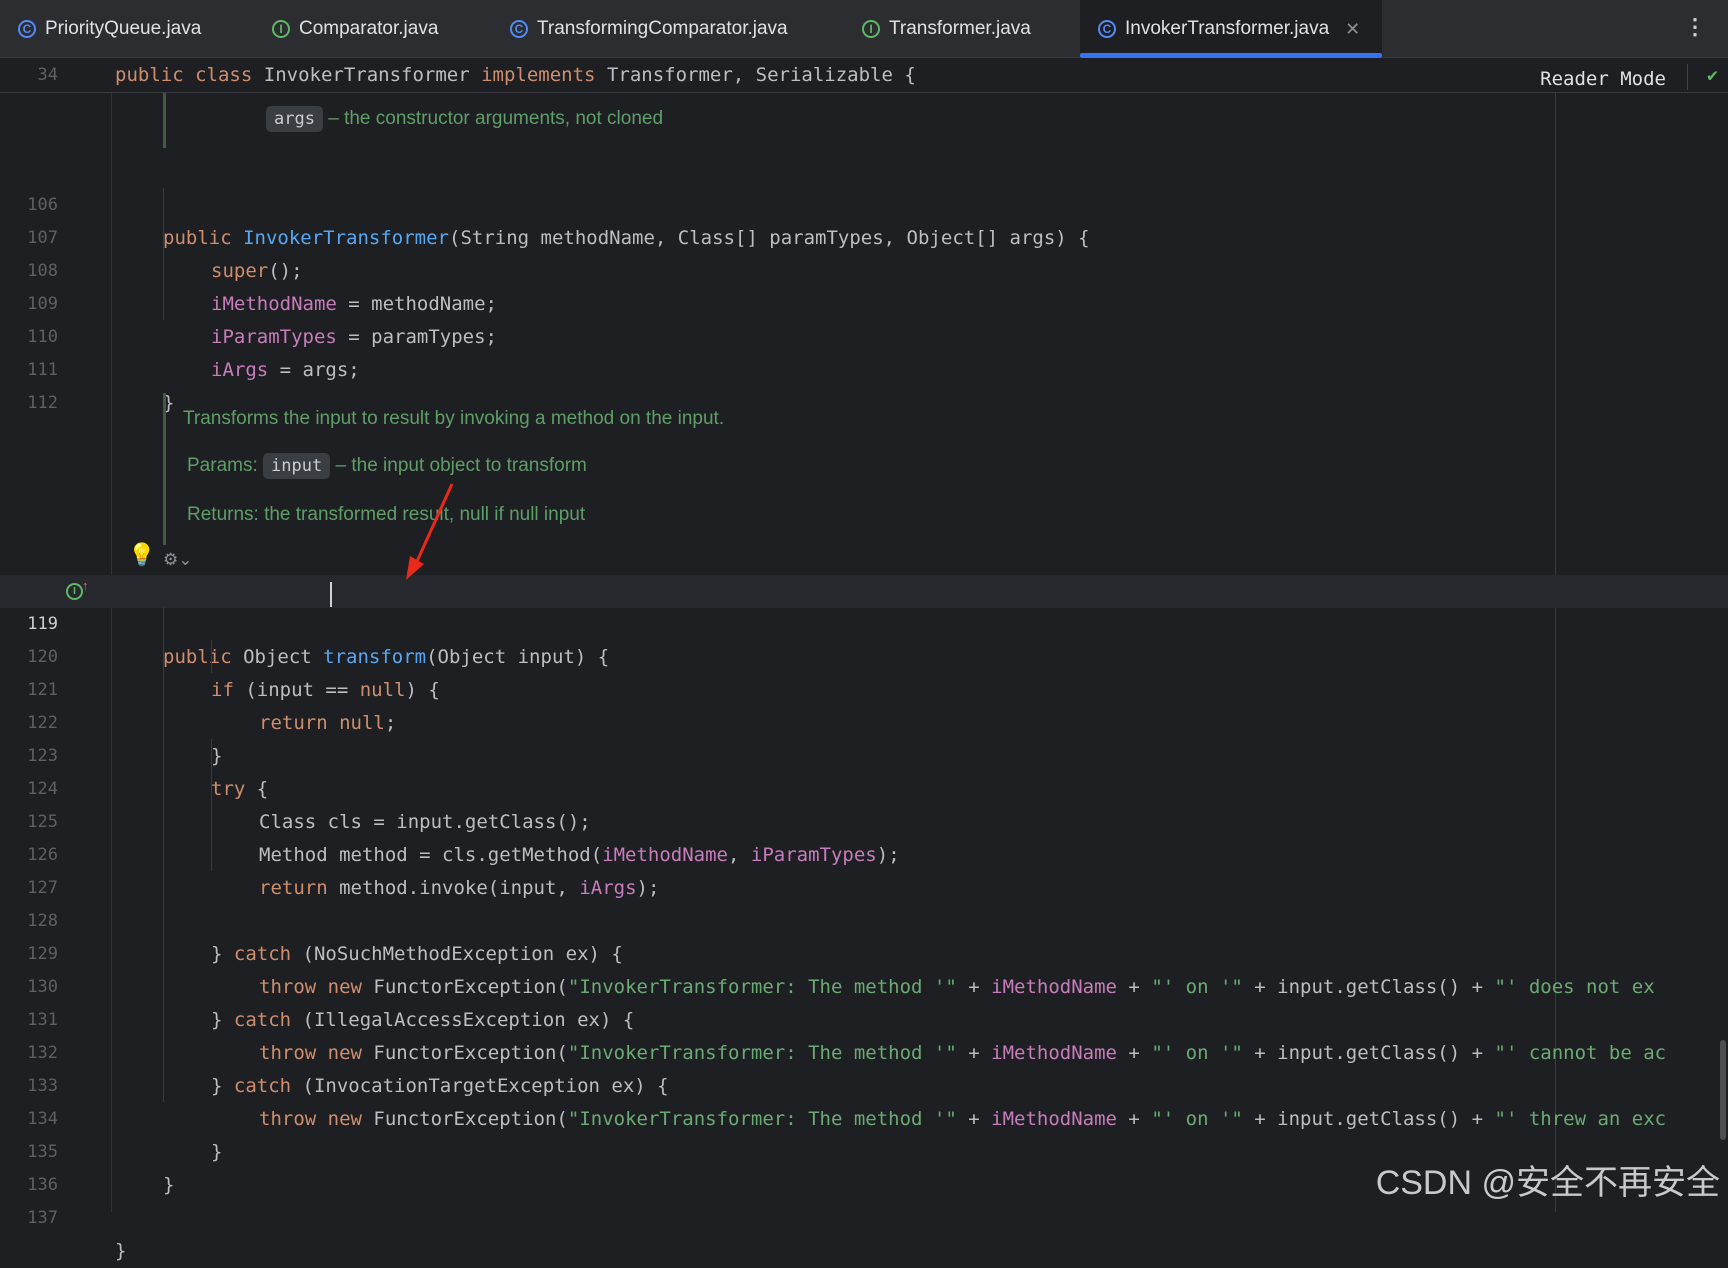  What do you see at coordinates (47, 75) in the screenshot?
I see `line-number: 34` at bounding box center [47, 75].